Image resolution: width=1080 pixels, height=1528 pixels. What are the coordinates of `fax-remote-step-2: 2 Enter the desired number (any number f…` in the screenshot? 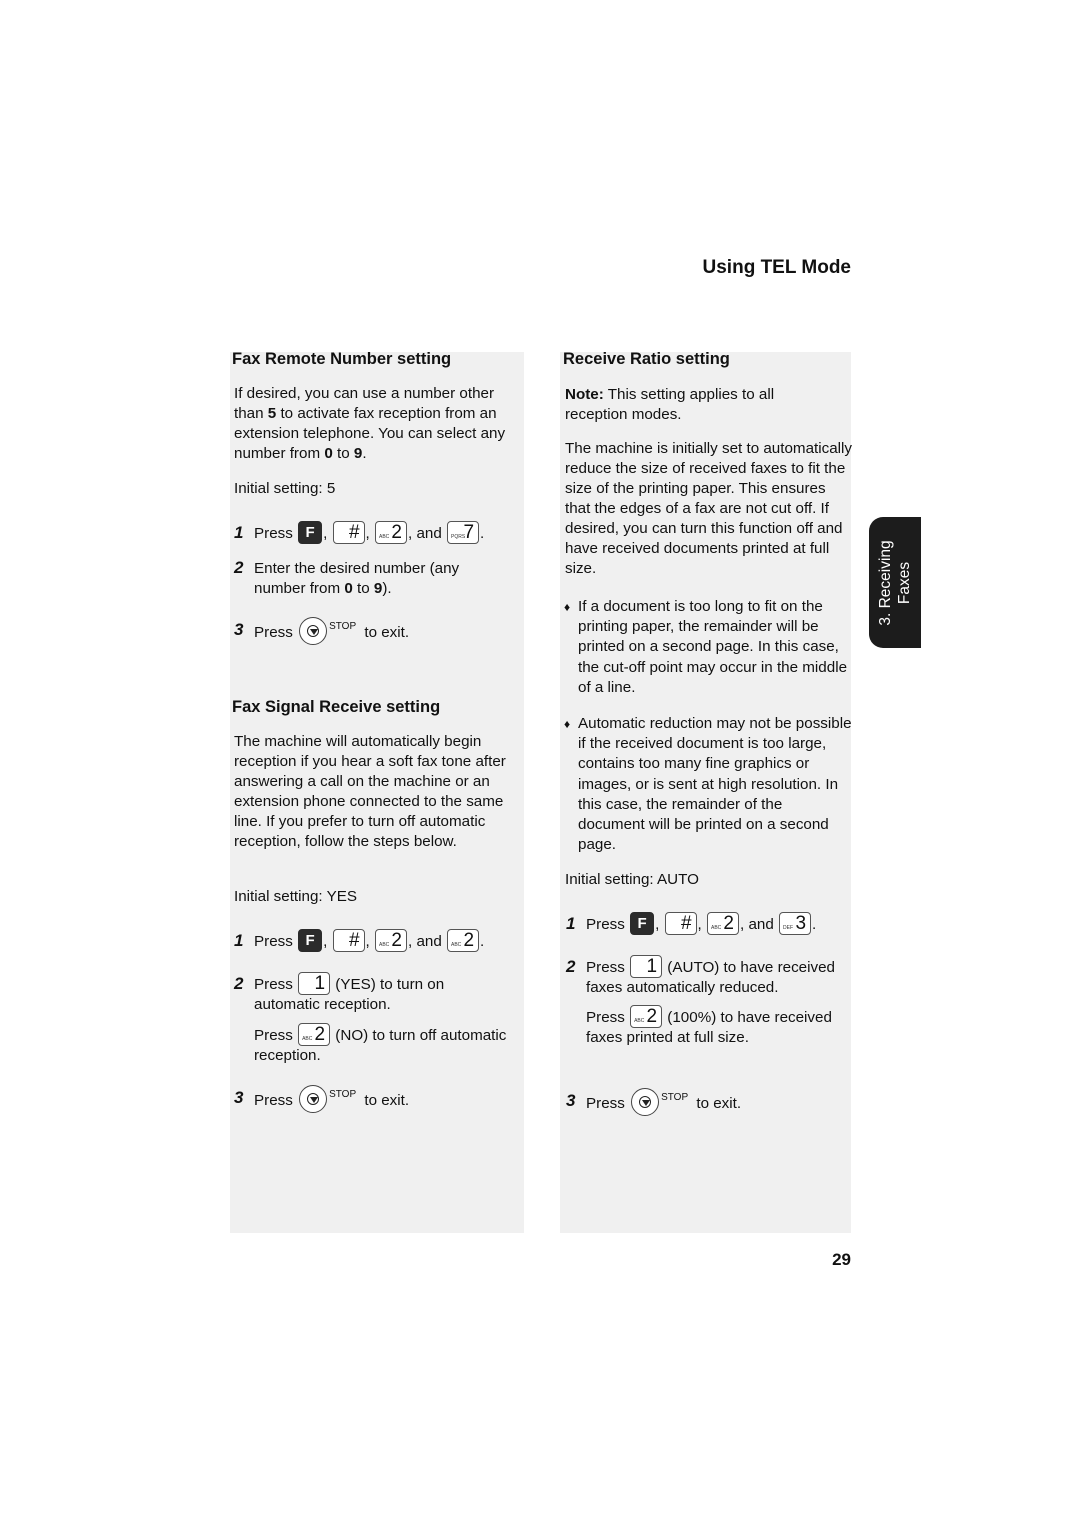 It's located at (364, 578).